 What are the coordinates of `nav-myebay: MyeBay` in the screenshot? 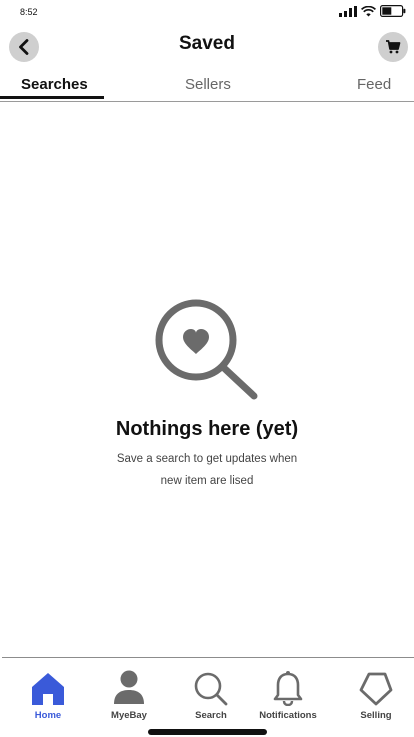 It's located at (129, 693).